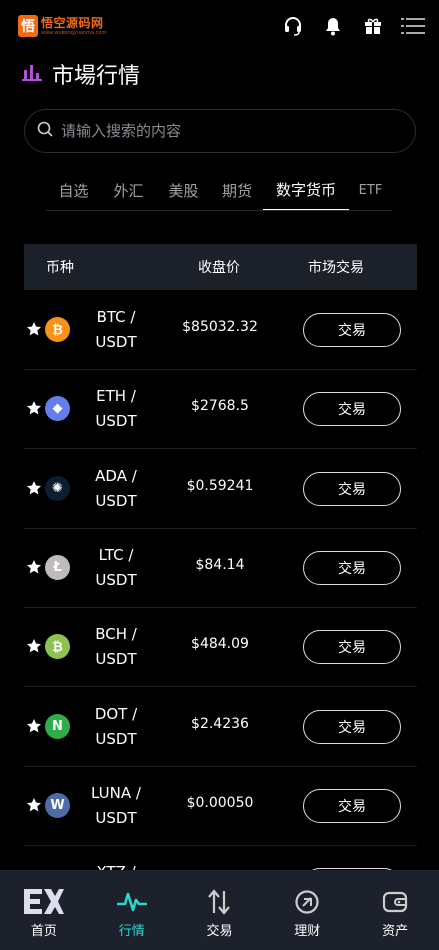  What do you see at coordinates (370, 190) in the screenshot?
I see `tab-etf: ETF` at bounding box center [370, 190].